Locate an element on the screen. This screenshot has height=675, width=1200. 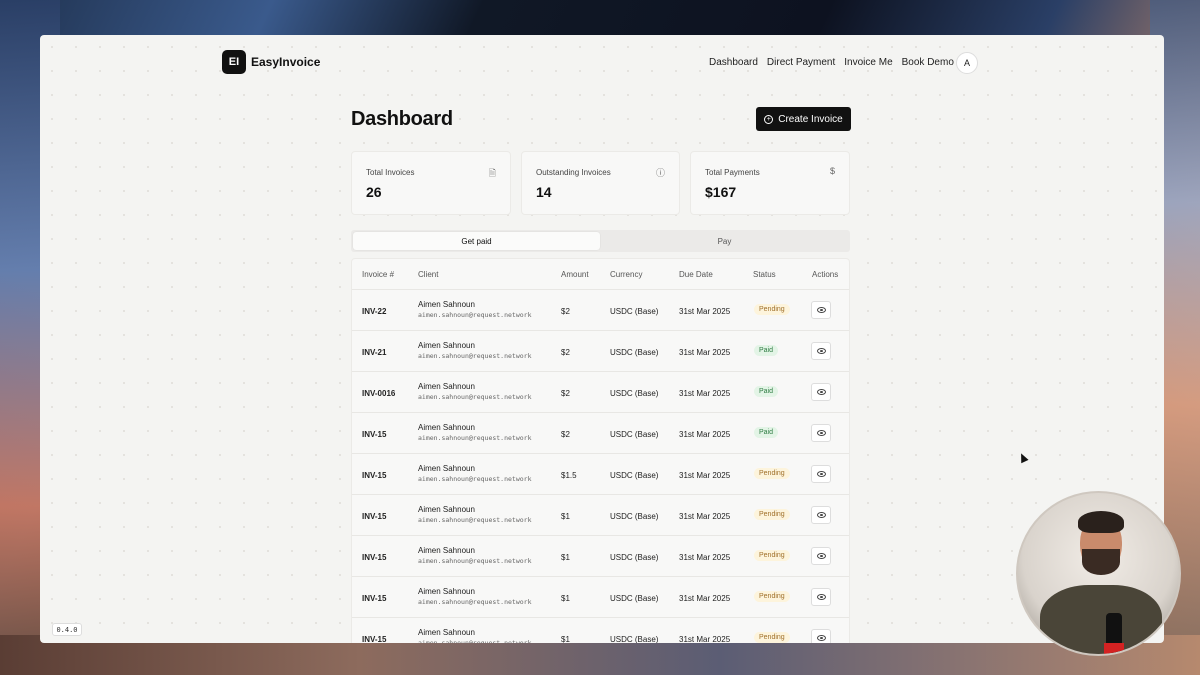
presenter-beard is located at coordinates (1101, 562).